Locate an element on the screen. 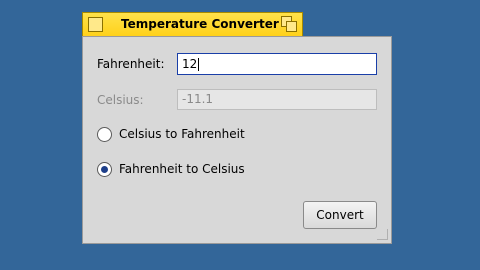  radio-button-selected is located at coordinates (104, 169).